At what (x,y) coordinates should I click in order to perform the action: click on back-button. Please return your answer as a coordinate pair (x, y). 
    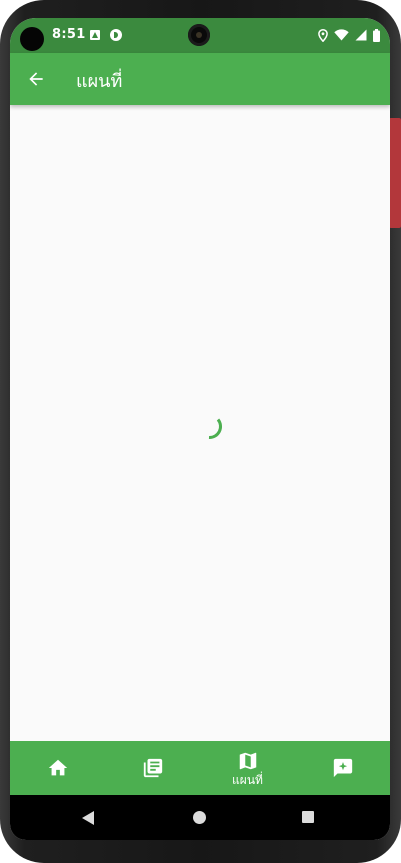
    Looking at the image, I should click on (36, 79).